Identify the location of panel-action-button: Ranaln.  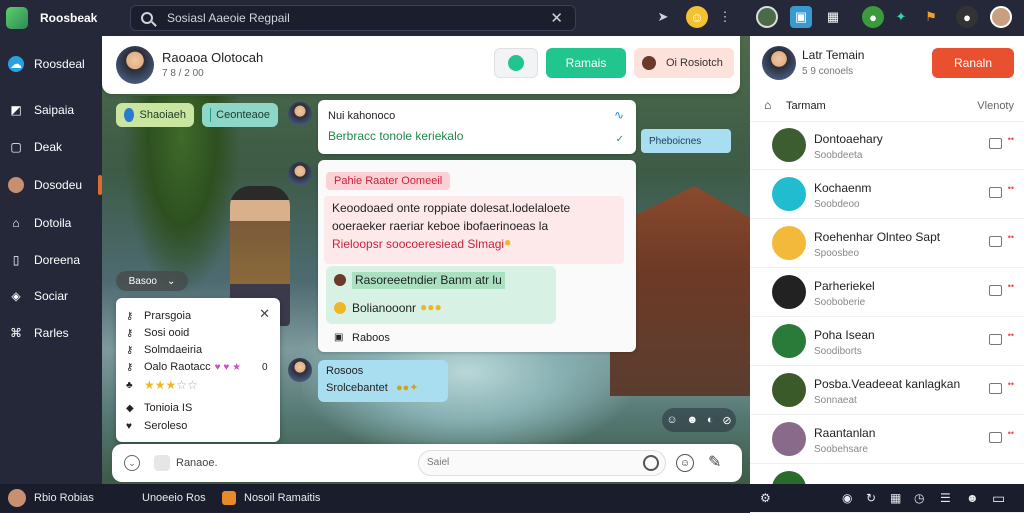
(973, 63).